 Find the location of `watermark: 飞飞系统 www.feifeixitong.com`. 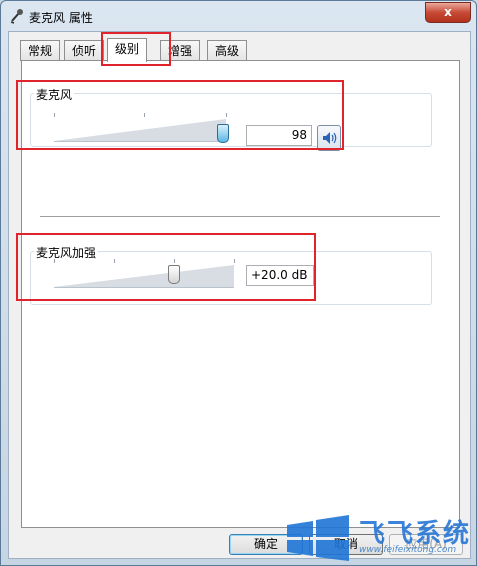

watermark: 飞飞系统 www.feifeixitong.com is located at coordinates (378, 538).